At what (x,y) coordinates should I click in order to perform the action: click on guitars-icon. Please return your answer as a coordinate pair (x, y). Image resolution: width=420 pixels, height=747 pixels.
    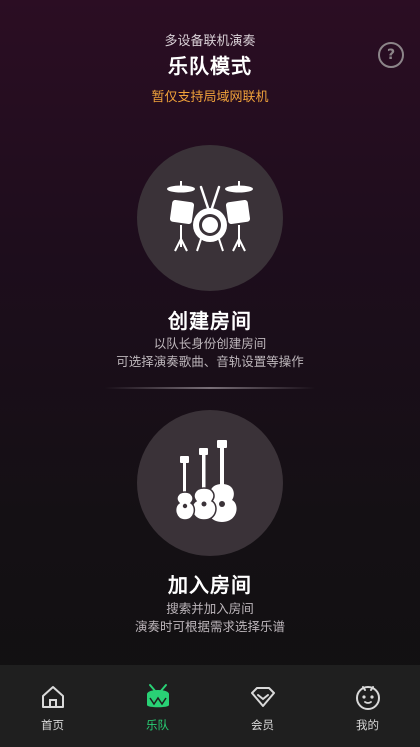
    Looking at the image, I should click on (205, 481).